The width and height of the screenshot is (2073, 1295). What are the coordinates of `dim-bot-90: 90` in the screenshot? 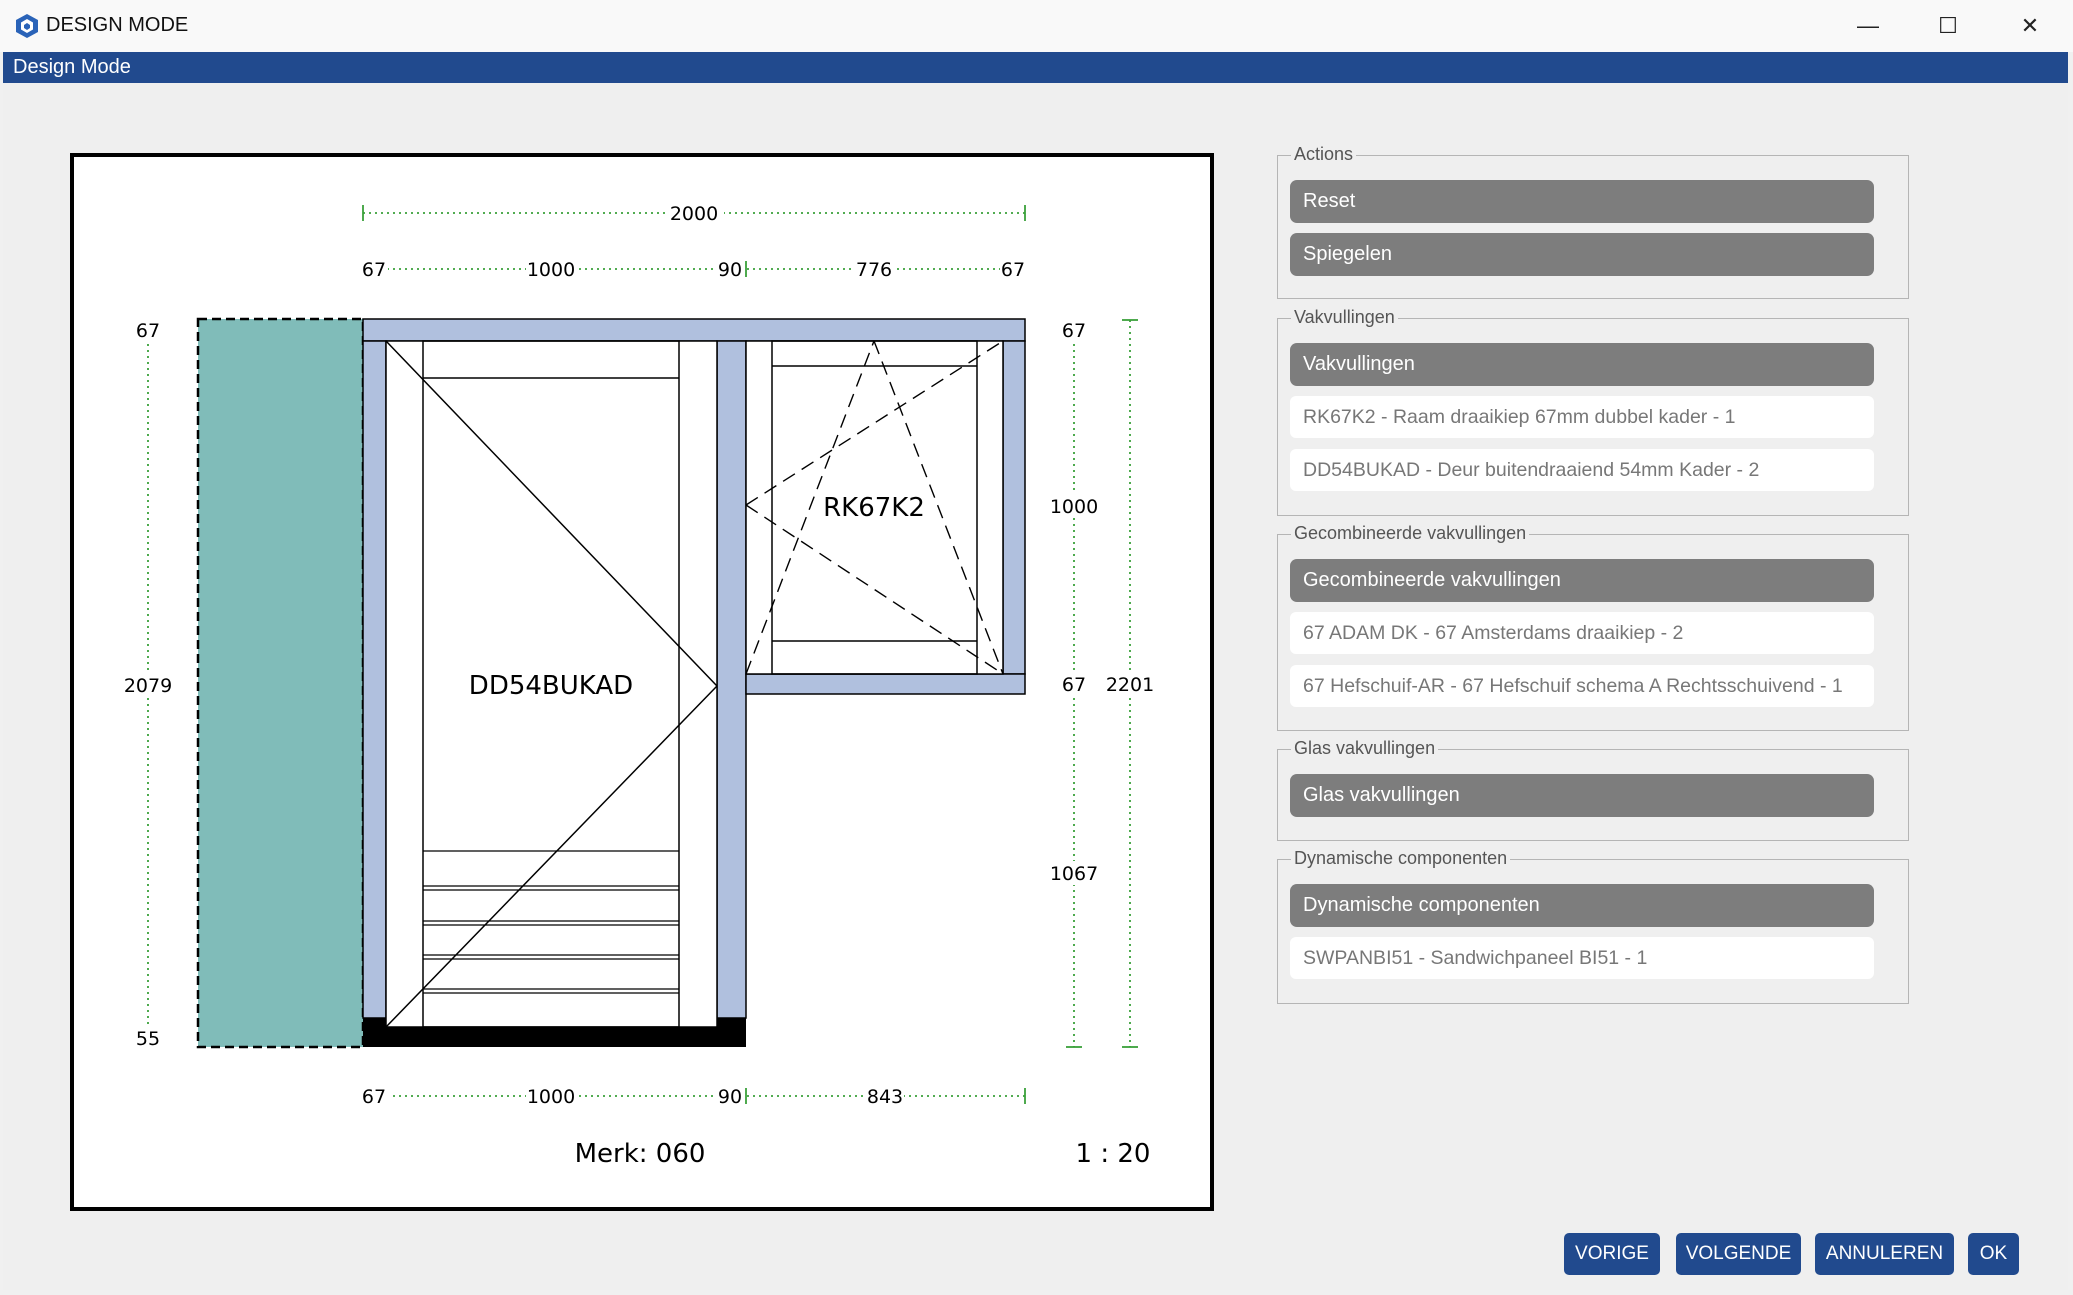 It's located at (730, 1097).